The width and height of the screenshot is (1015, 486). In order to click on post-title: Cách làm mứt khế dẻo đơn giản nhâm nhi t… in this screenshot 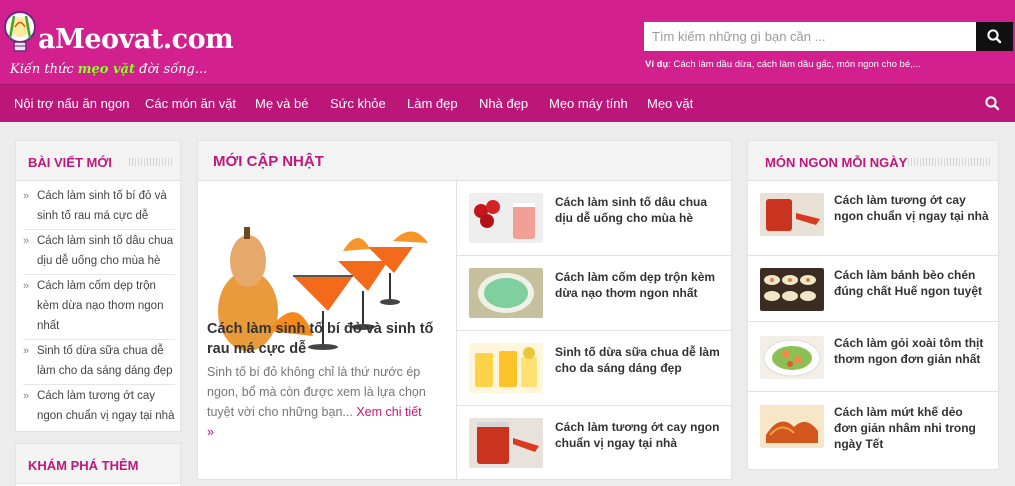, I will do `click(911, 428)`.